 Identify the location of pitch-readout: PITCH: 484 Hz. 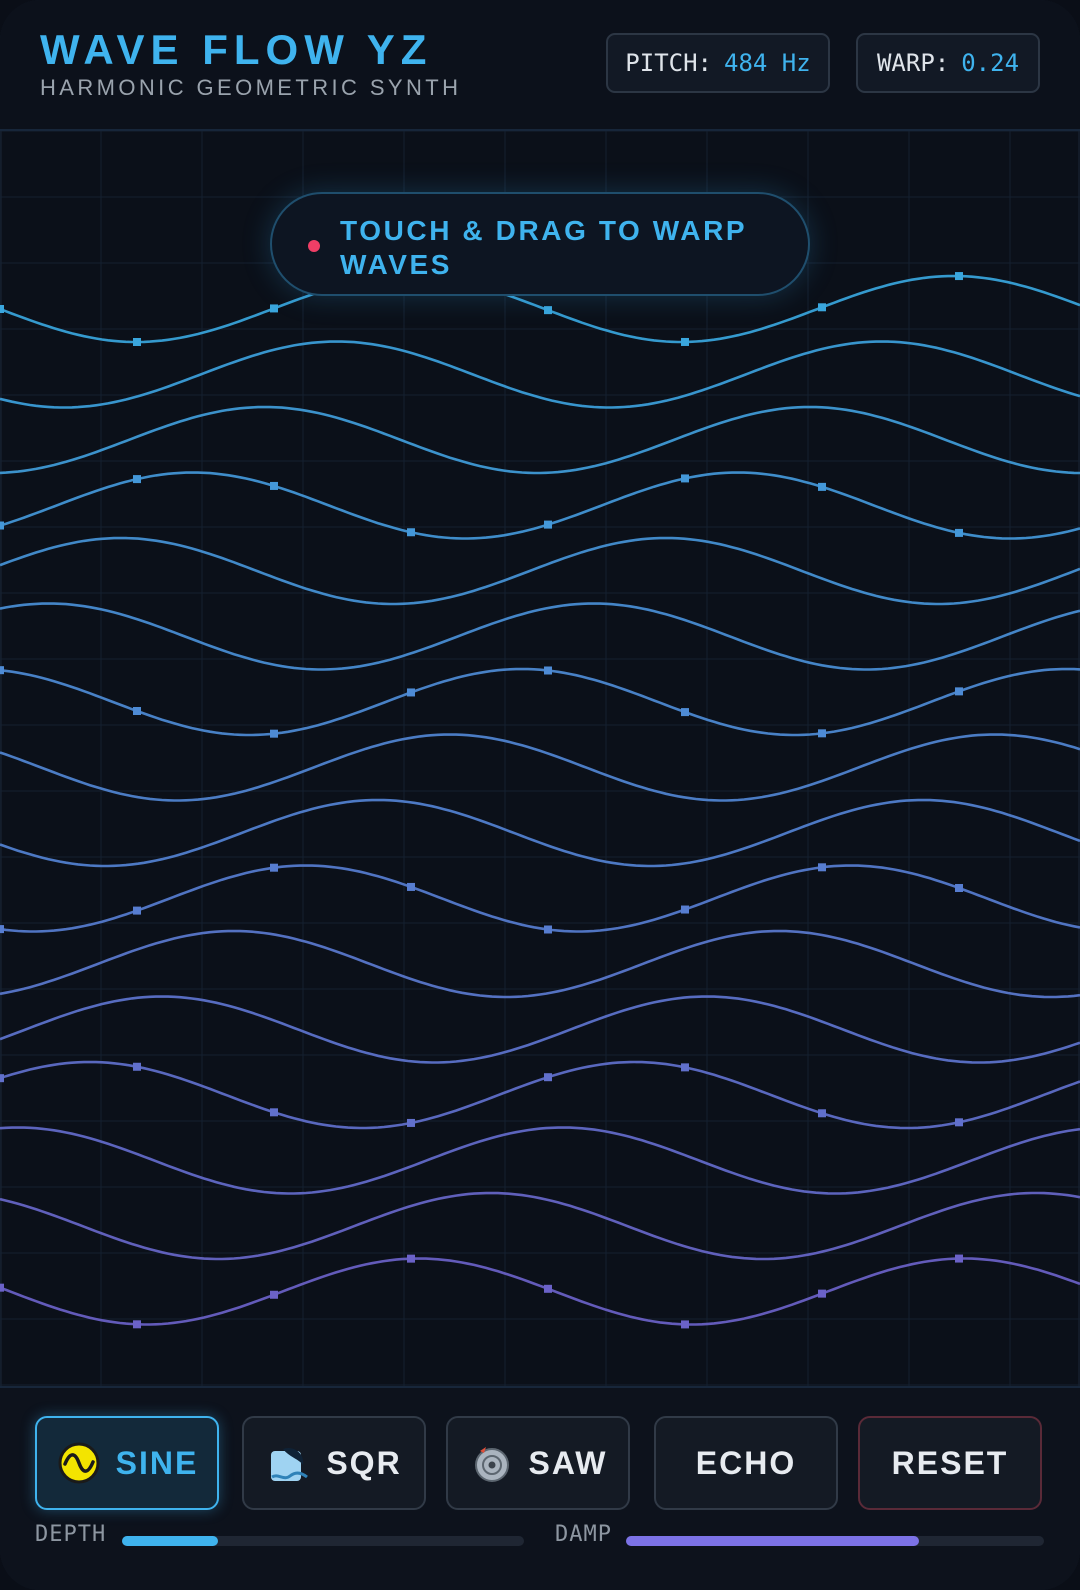
(718, 63).